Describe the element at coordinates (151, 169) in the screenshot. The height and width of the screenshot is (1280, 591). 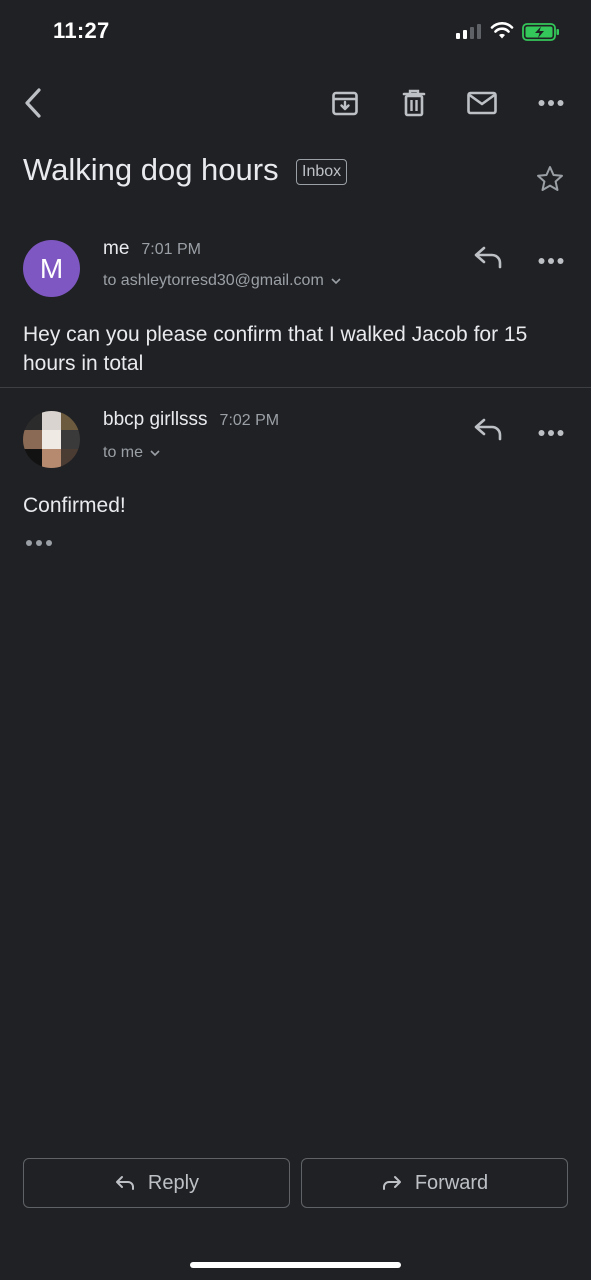
I see `email-subject: Walking dog hours` at that location.